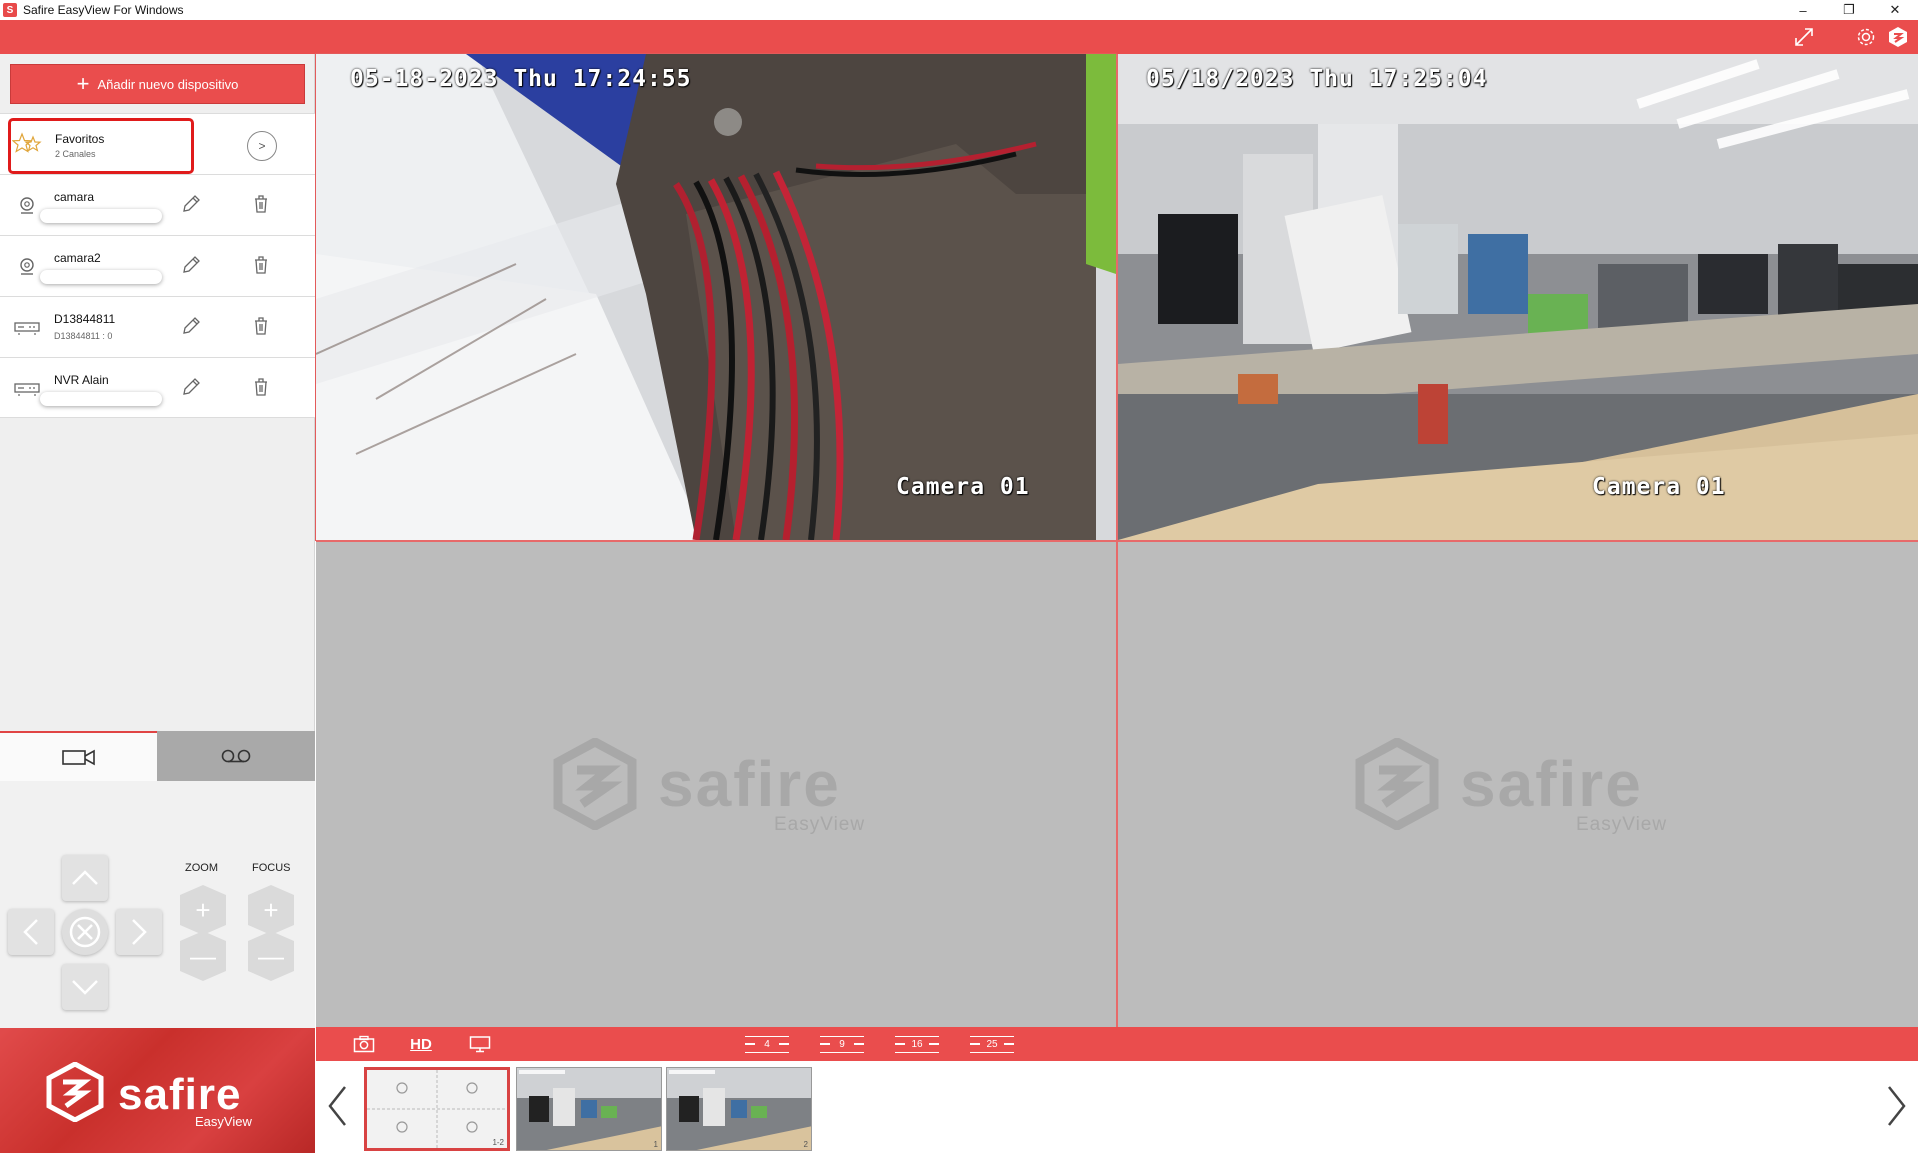 The width and height of the screenshot is (1918, 1153). I want to click on ptz-auto-icon, so click(85, 932).